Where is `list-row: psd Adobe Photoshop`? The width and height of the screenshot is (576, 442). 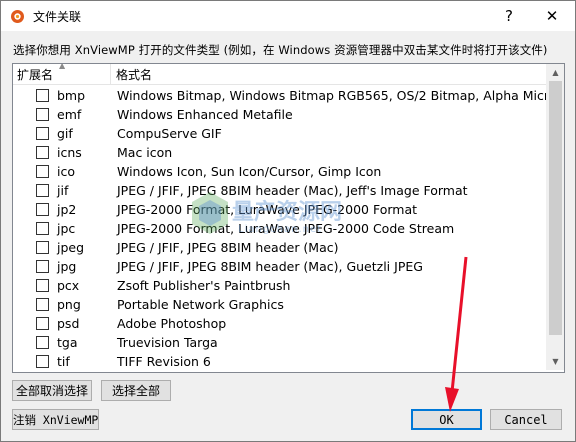
list-row: psd Adobe Photoshop is located at coordinates (279, 323).